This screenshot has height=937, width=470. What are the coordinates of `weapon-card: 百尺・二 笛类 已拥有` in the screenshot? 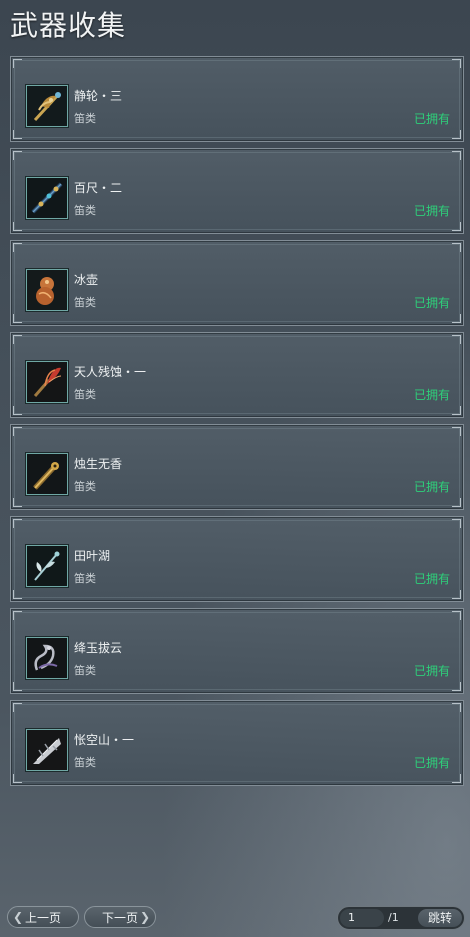 It's located at (237, 191).